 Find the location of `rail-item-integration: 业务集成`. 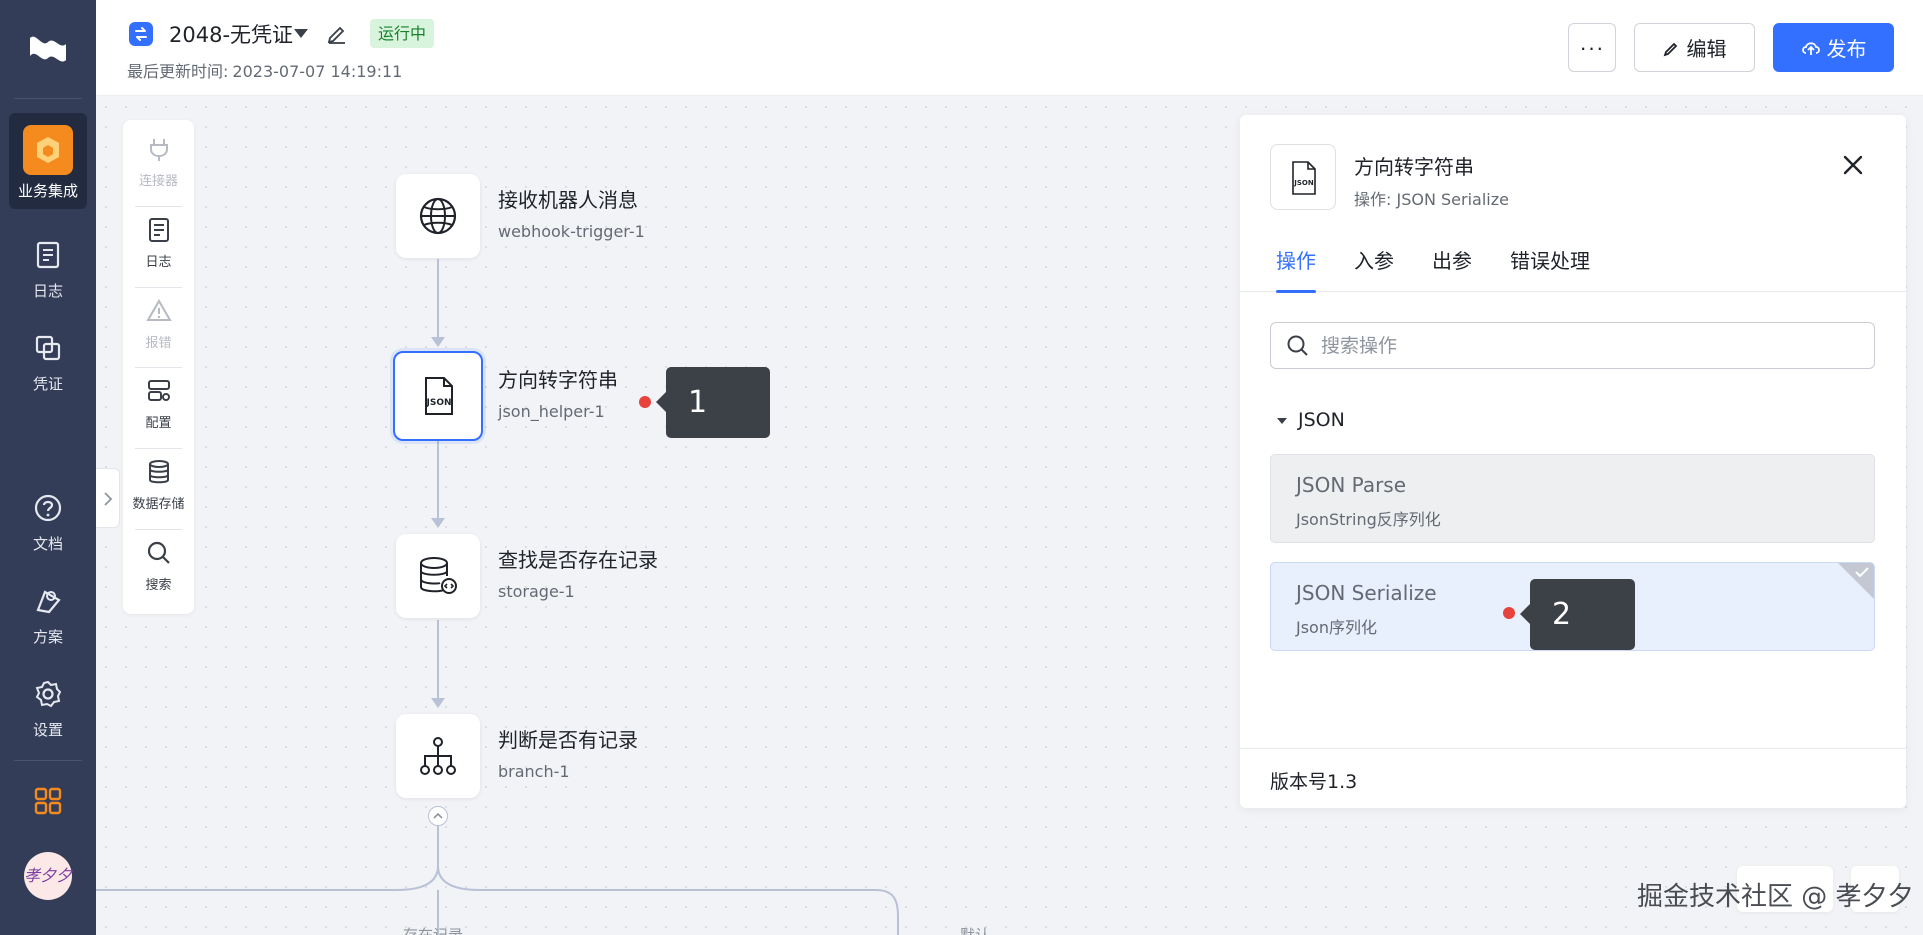

rail-item-integration: 业务集成 is located at coordinates (48, 161).